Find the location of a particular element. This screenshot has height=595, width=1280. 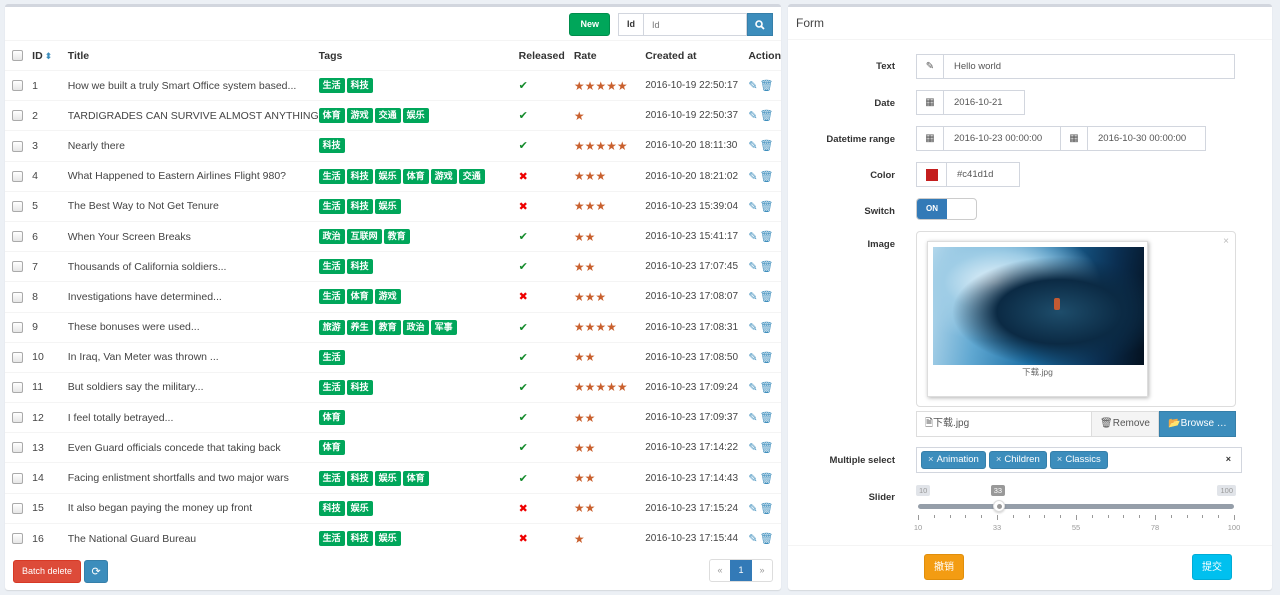

color-input: #c41d1d is located at coordinates (983, 174).